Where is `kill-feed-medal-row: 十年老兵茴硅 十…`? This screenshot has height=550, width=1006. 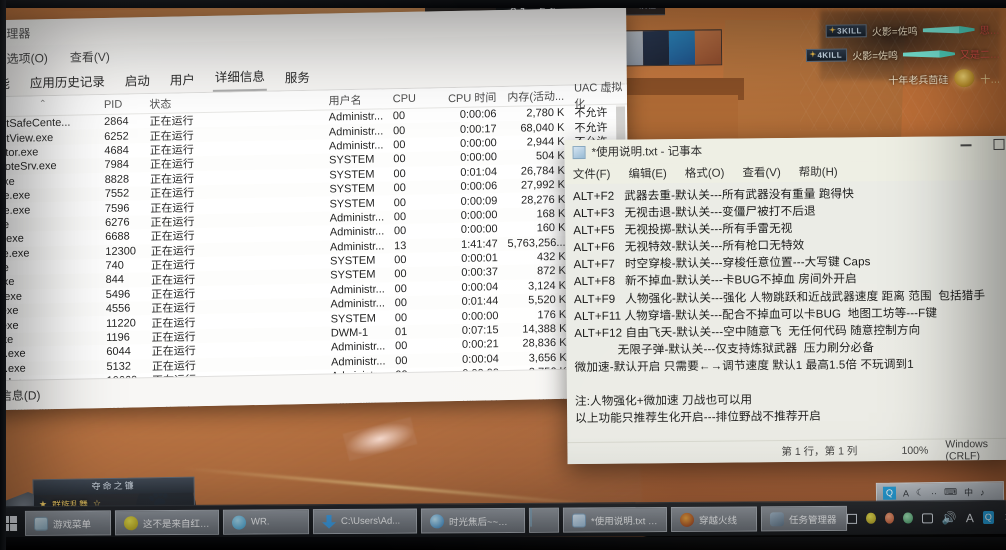
kill-feed-medal-row: 十年老兵茴硅 十… is located at coordinates (890, 79).